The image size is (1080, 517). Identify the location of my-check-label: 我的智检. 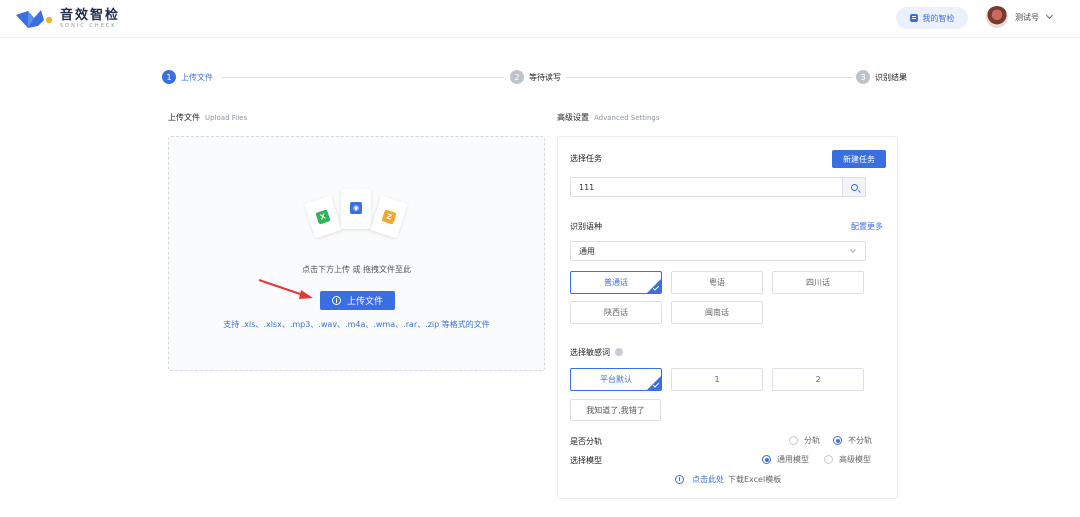
(938, 18).